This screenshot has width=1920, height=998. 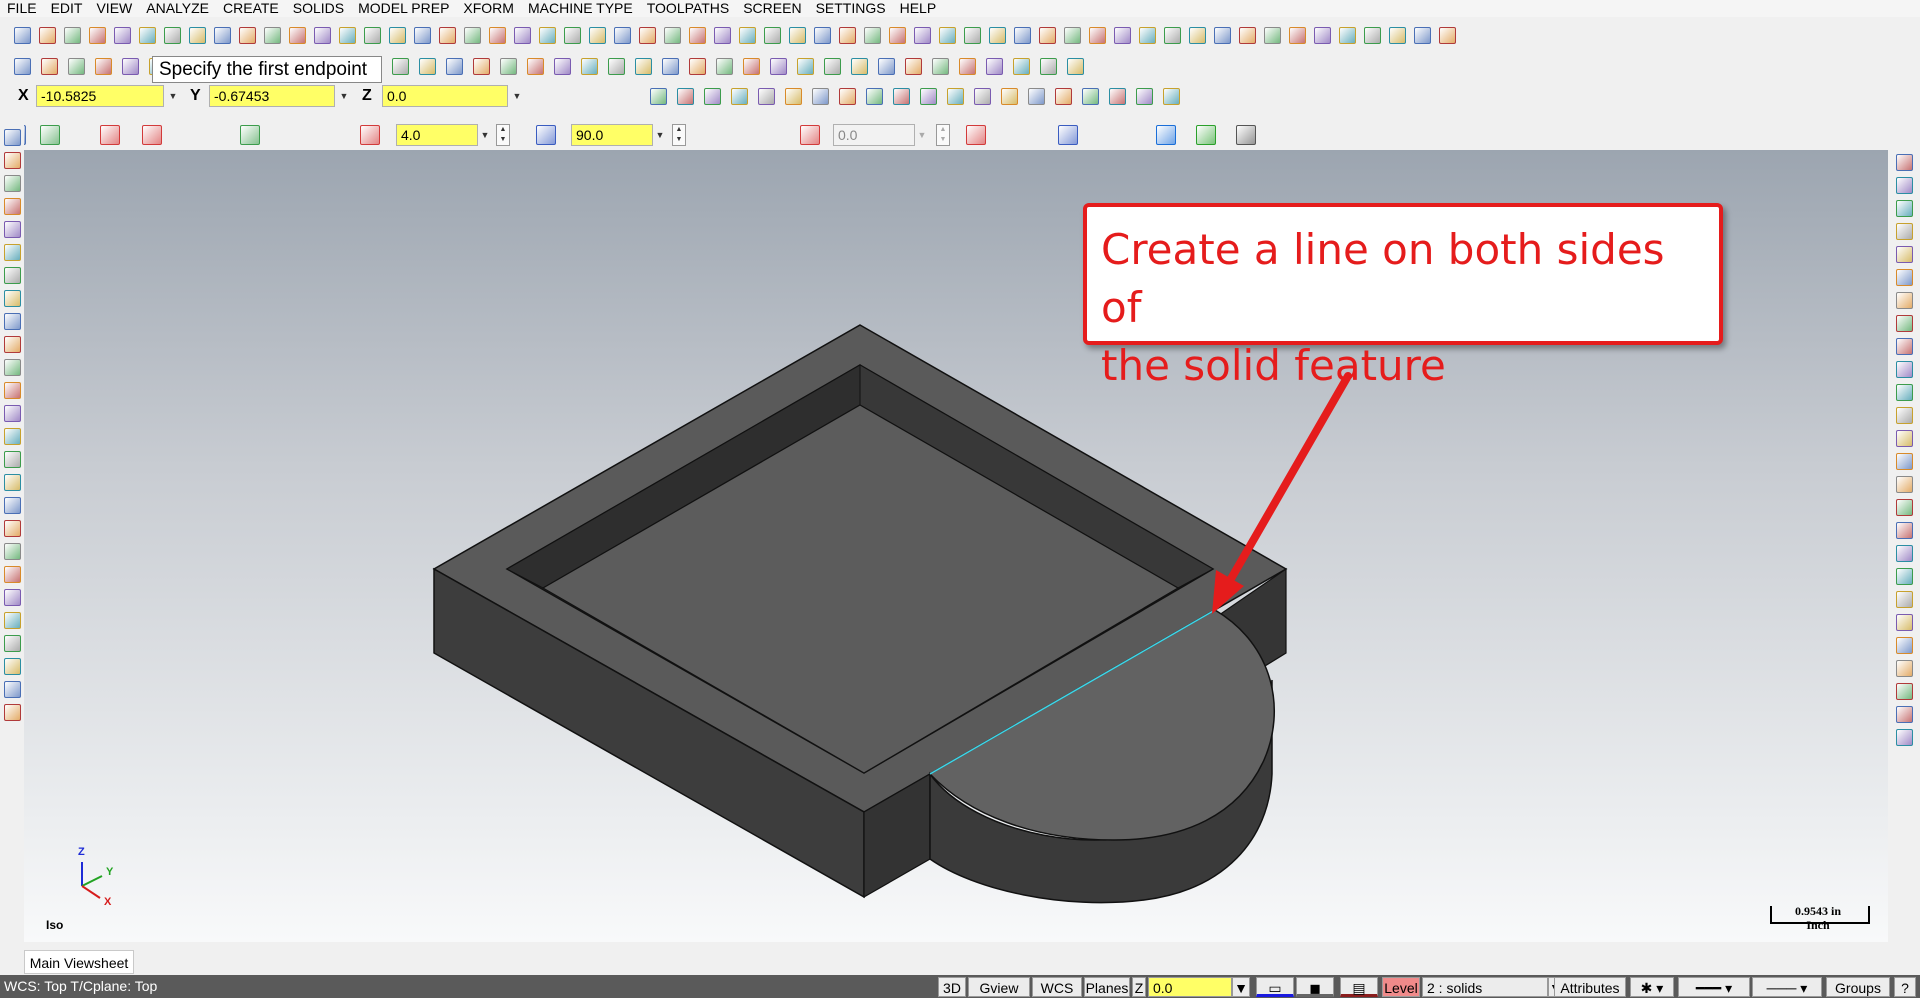 I want to click on menu-edit: EDIT, so click(x=67, y=8).